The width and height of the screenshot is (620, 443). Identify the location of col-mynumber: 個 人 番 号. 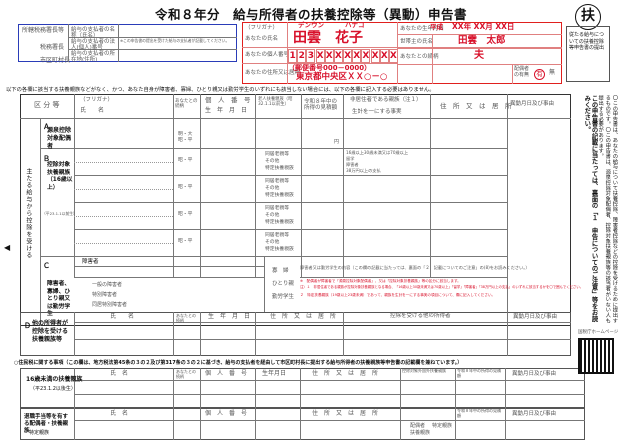
(228, 100).